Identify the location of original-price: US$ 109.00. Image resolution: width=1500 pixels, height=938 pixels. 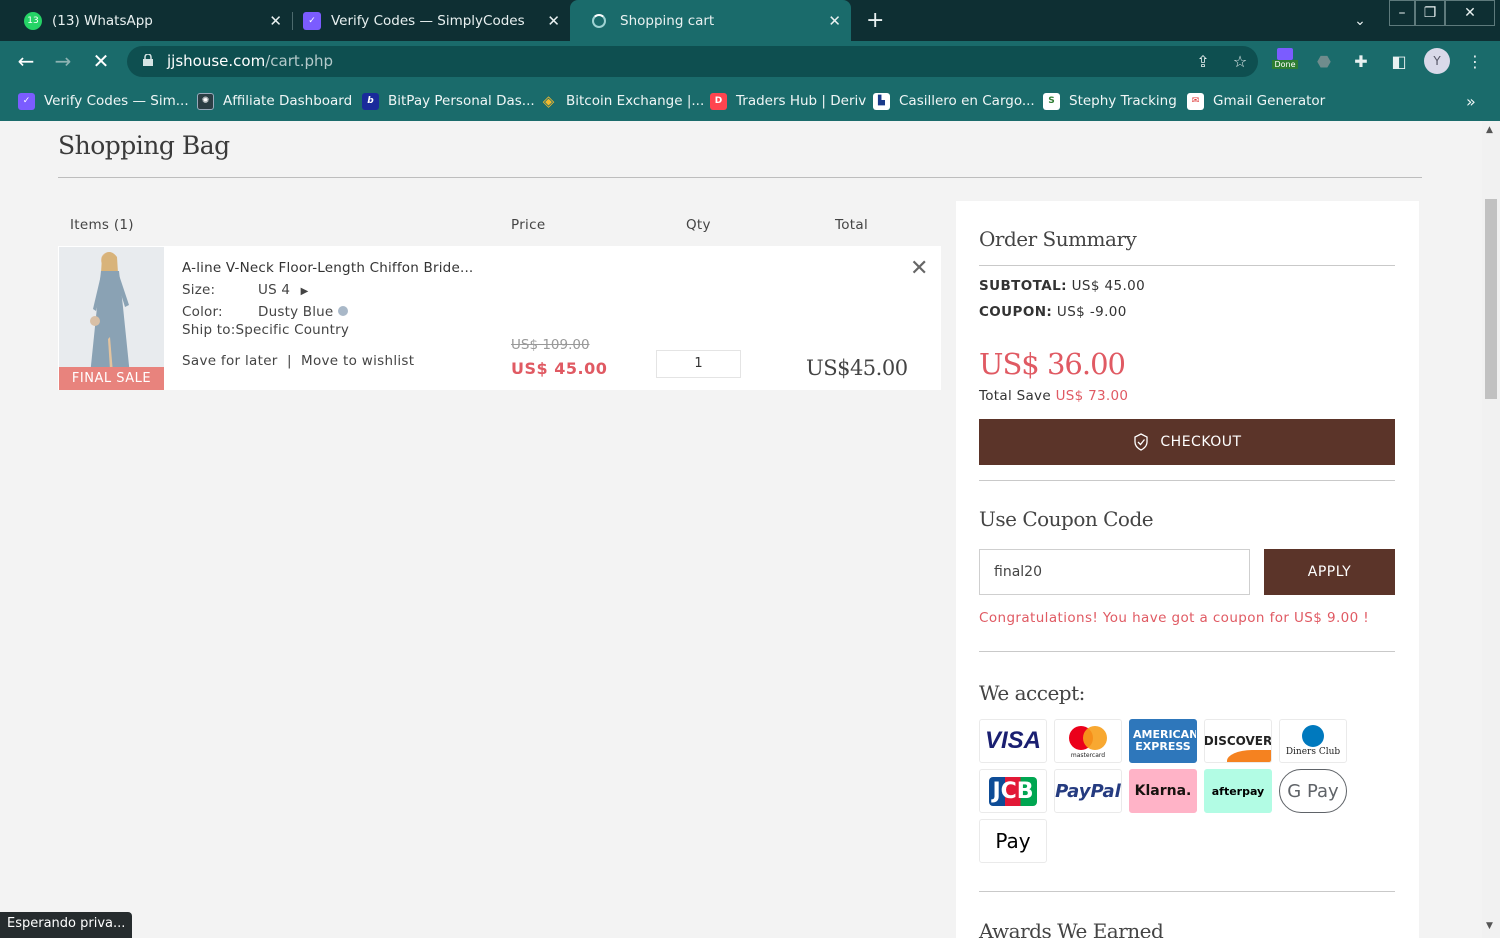
(550, 345).